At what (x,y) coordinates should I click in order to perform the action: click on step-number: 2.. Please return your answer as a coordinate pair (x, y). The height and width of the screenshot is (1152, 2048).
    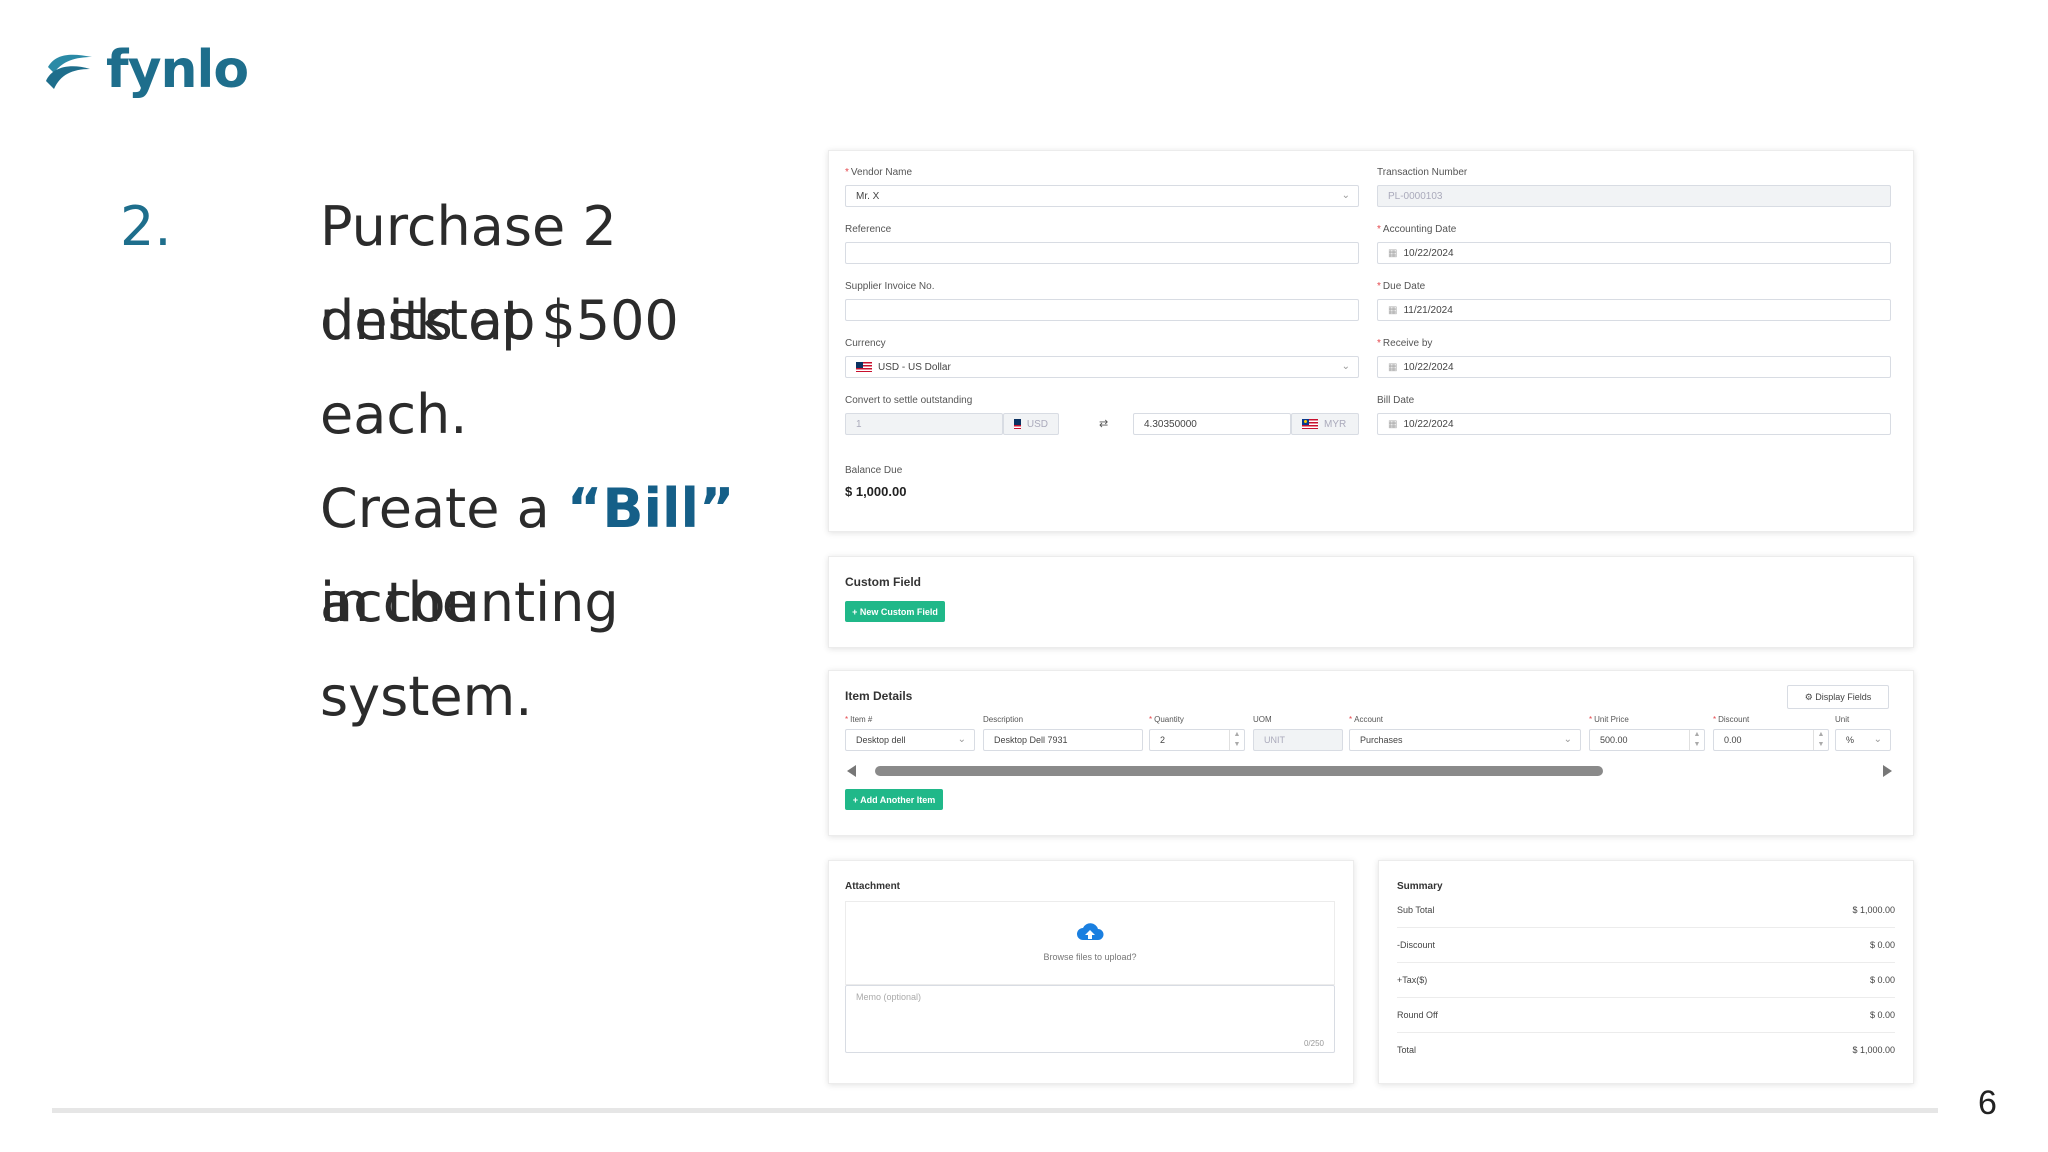
    Looking at the image, I should click on (146, 226).